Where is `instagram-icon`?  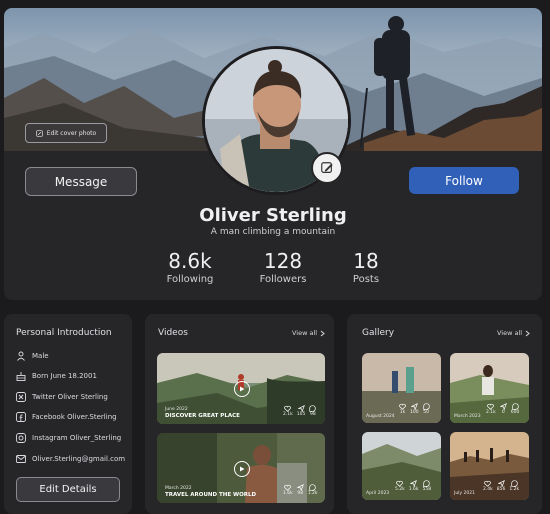
instagram-icon is located at coordinates (21, 438).